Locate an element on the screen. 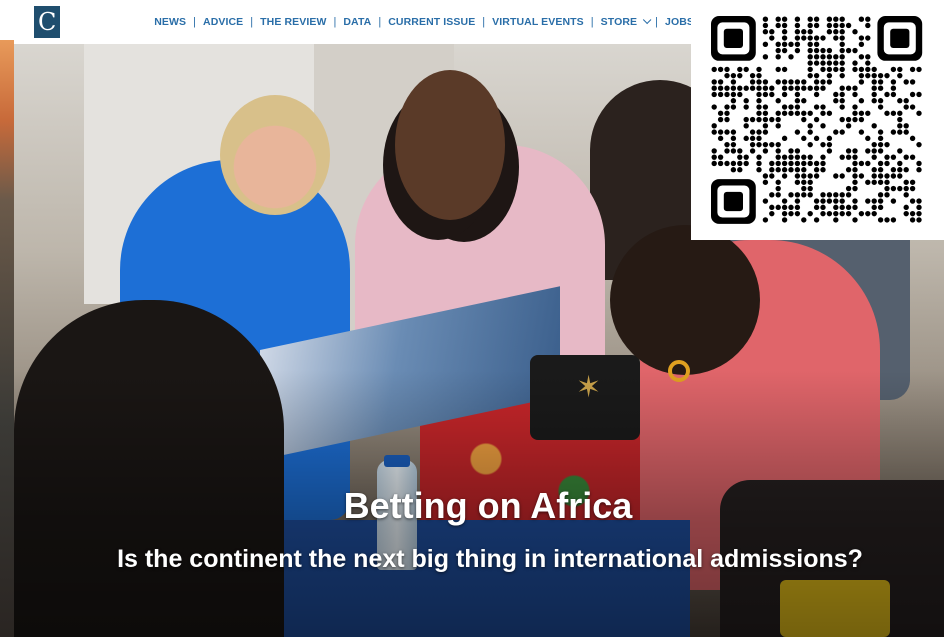 The image size is (944, 637). nav-current-issue: CURRENT ISSUE is located at coordinates (431, 22).